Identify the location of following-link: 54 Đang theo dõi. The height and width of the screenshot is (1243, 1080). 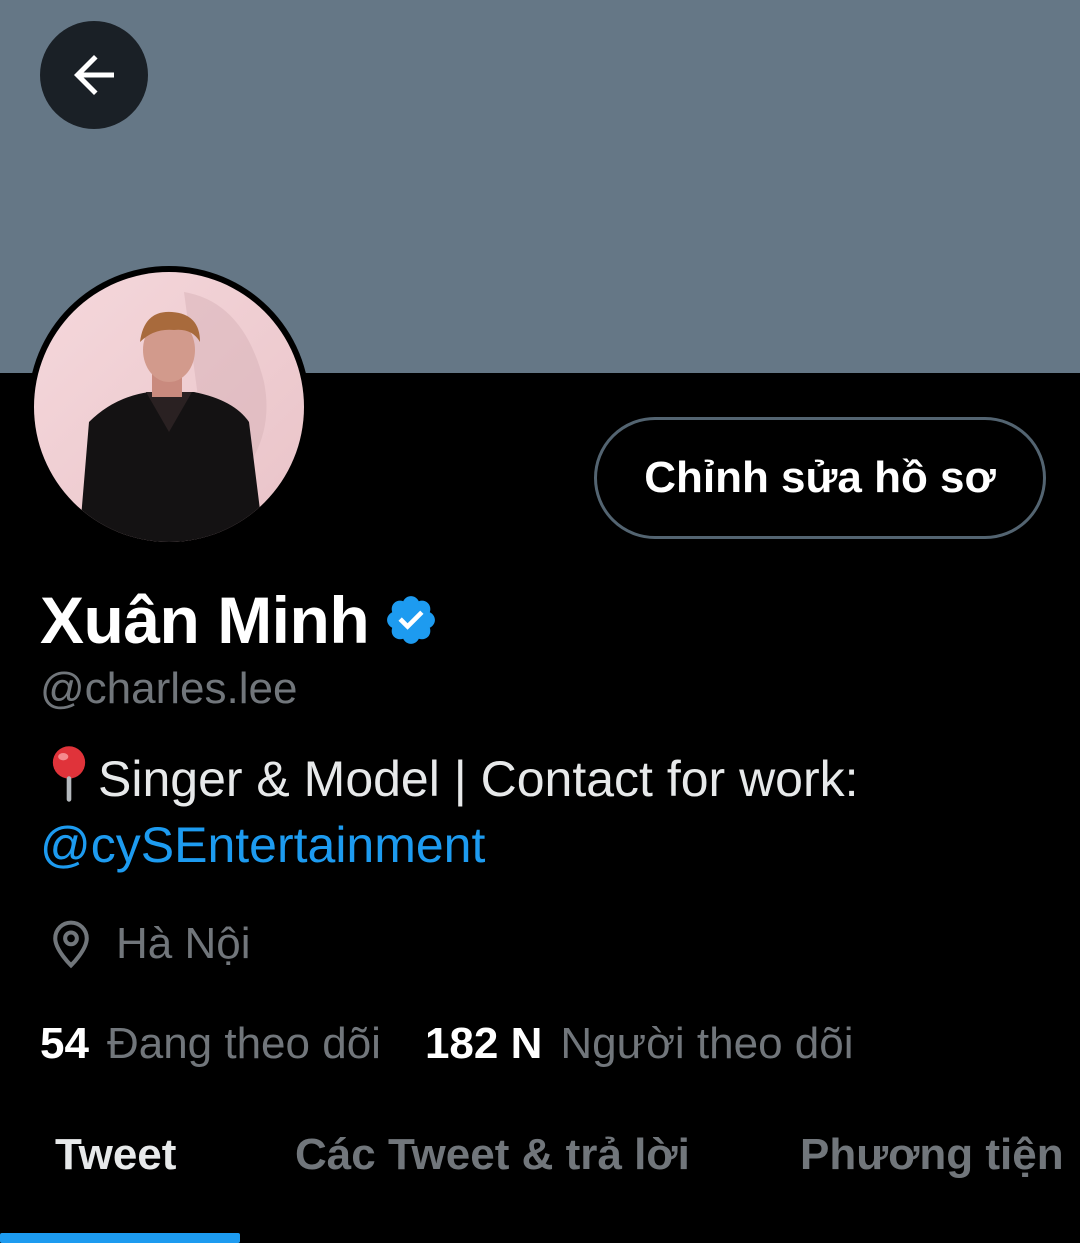
(210, 1044).